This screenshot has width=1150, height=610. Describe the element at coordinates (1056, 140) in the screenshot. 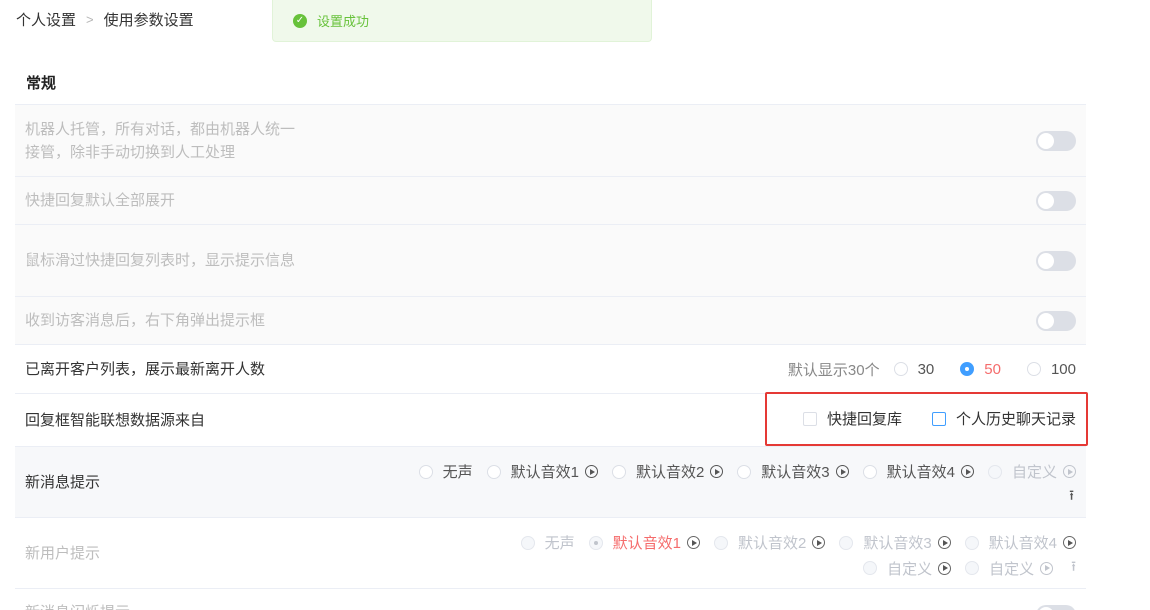

I see `robot-toggle` at that location.